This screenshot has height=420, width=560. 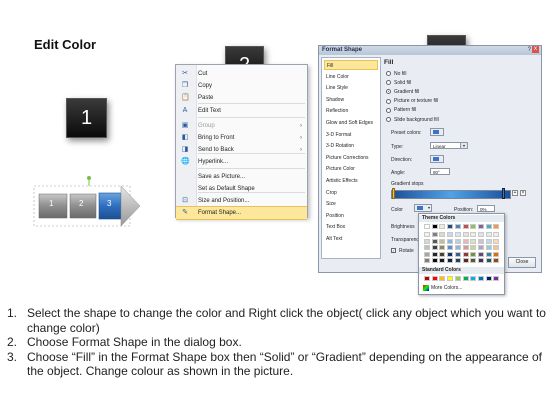 I want to click on nav-item-picture-corrections: Picture Corrections, so click(x=351, y=158).